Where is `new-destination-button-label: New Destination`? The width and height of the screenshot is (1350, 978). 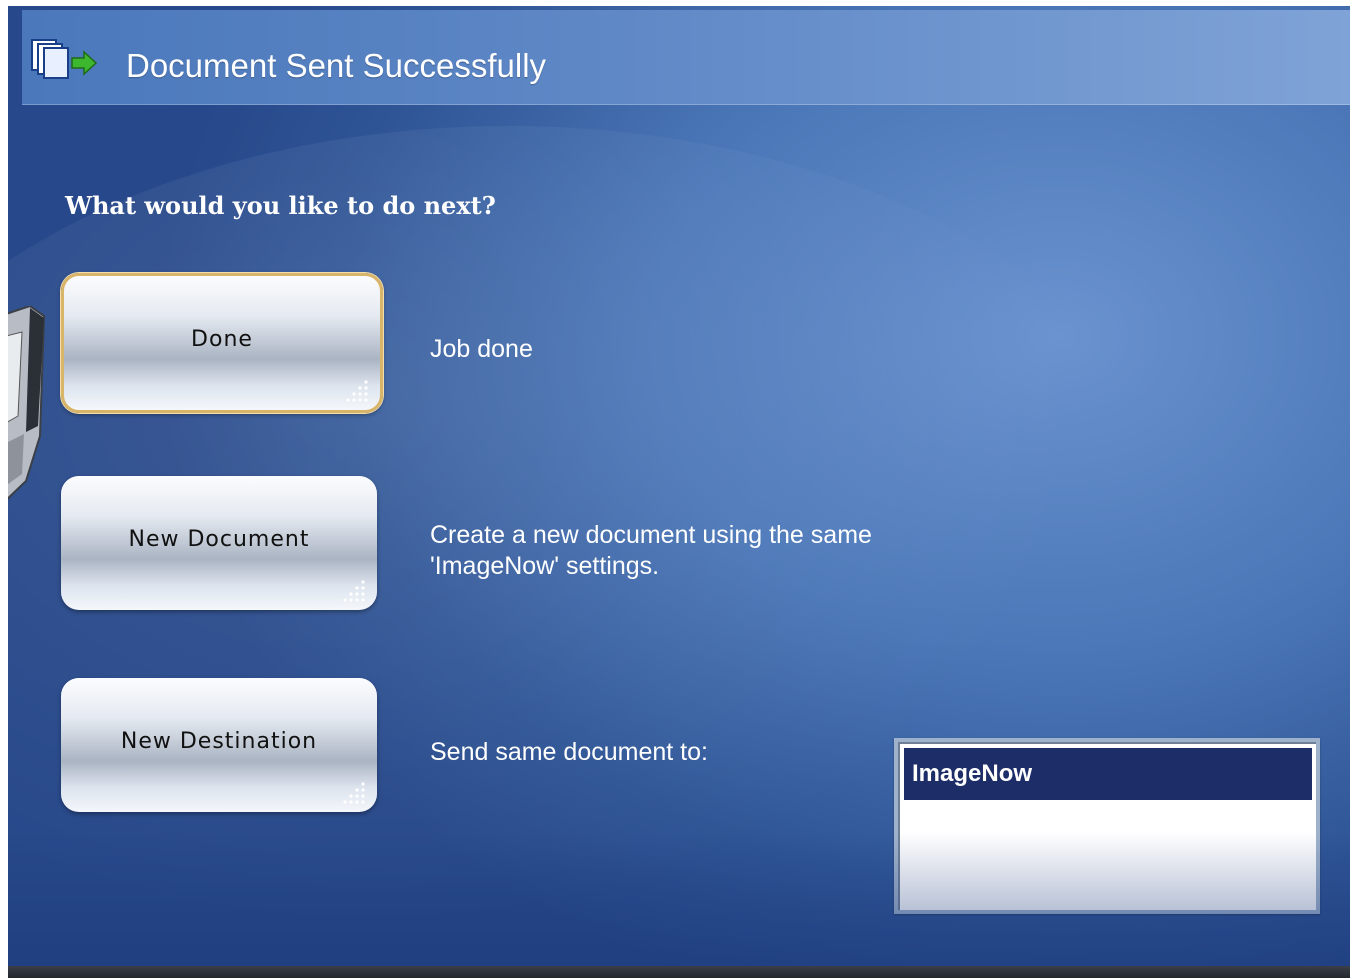
new-destination-button-label: New Destination is located at coordinates (219, 741).